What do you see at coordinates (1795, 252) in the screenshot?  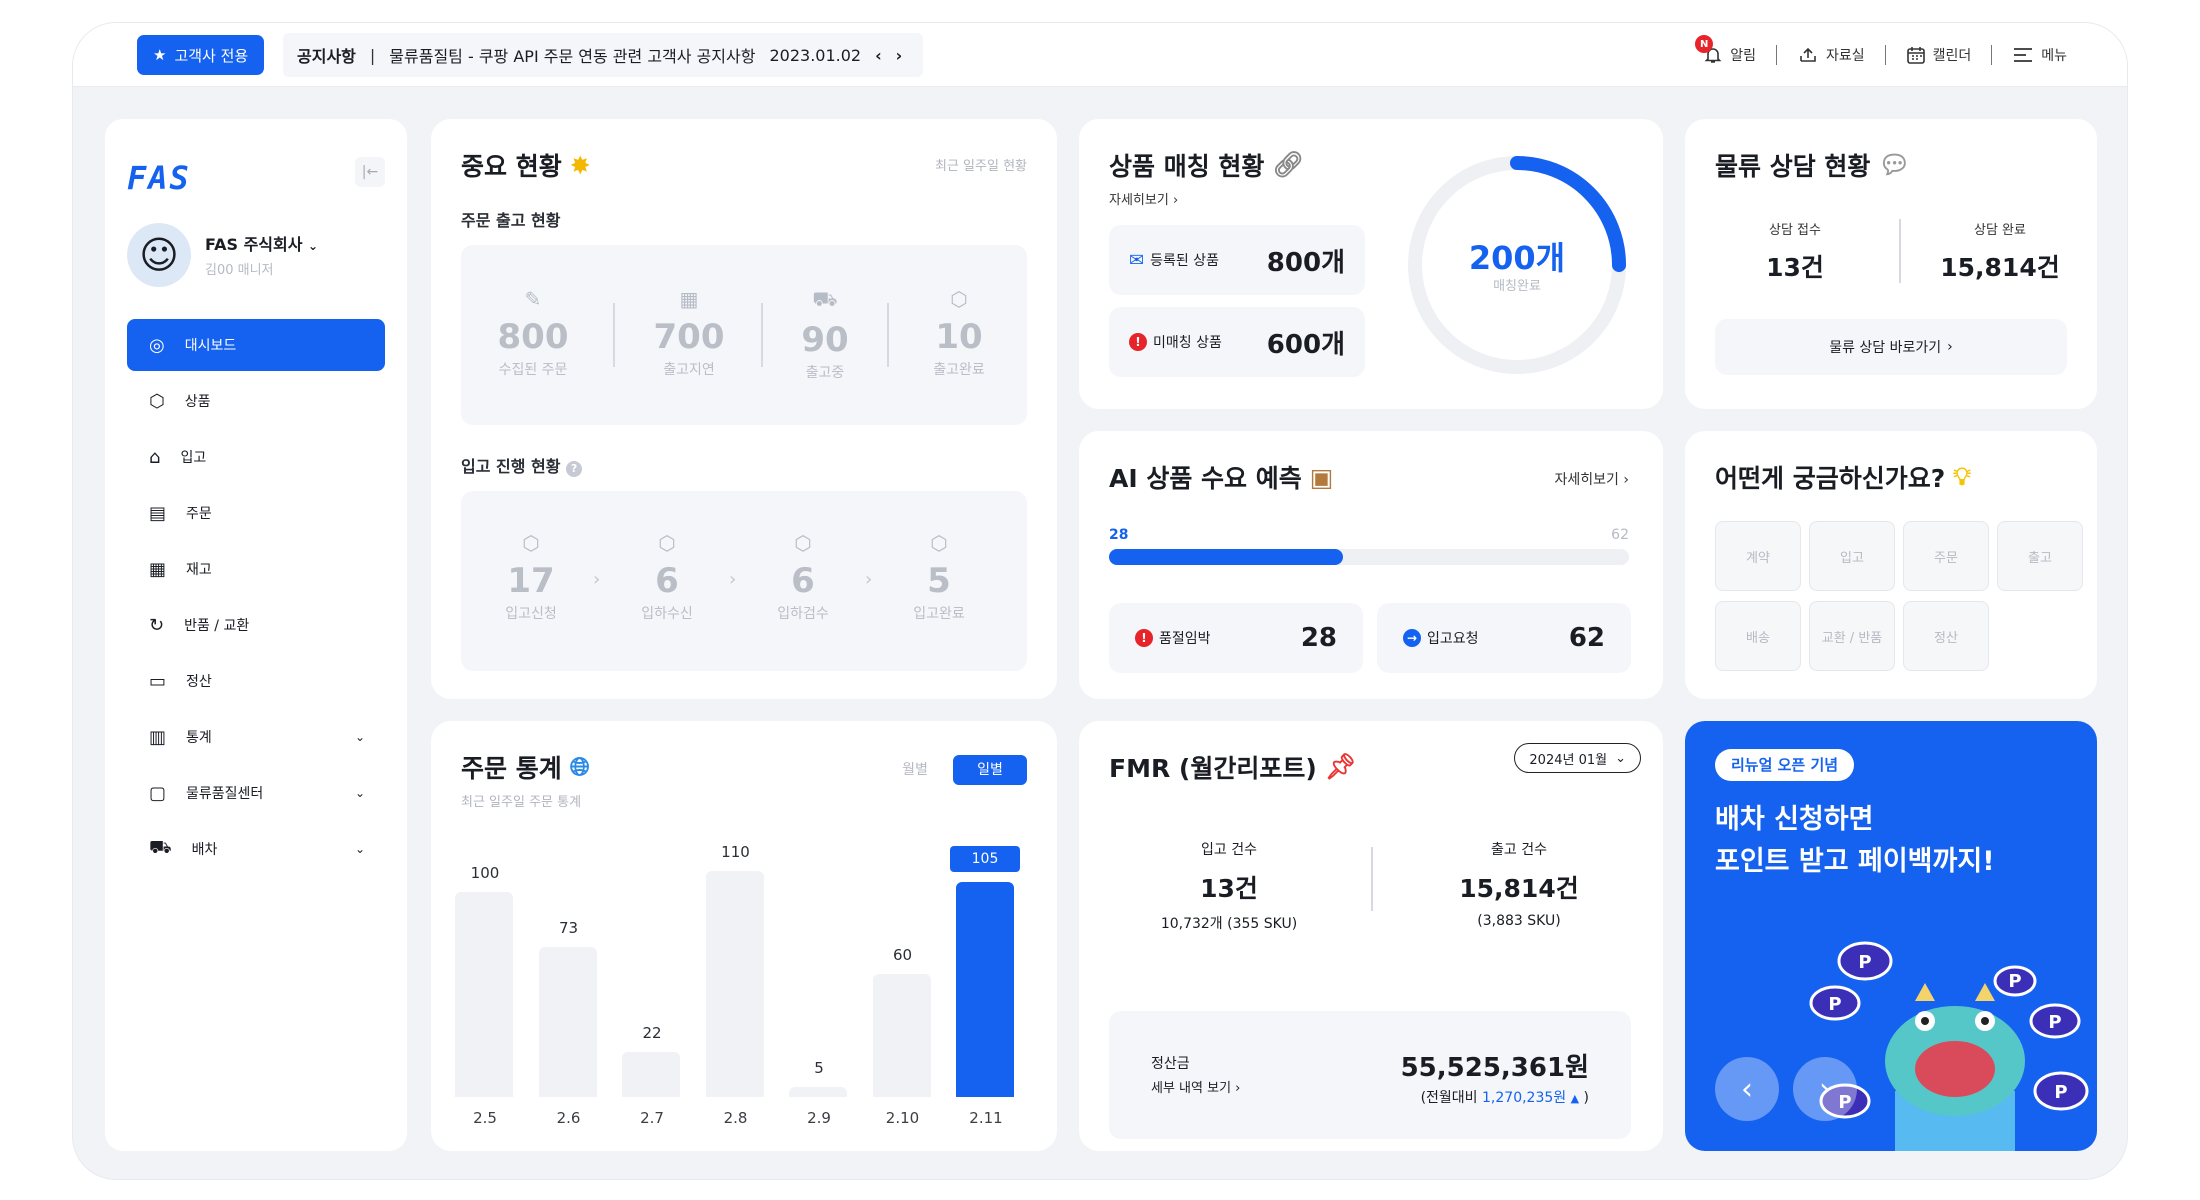 I see `consult-received: 상담 접수 13건` at bounding box center [1795, 252].